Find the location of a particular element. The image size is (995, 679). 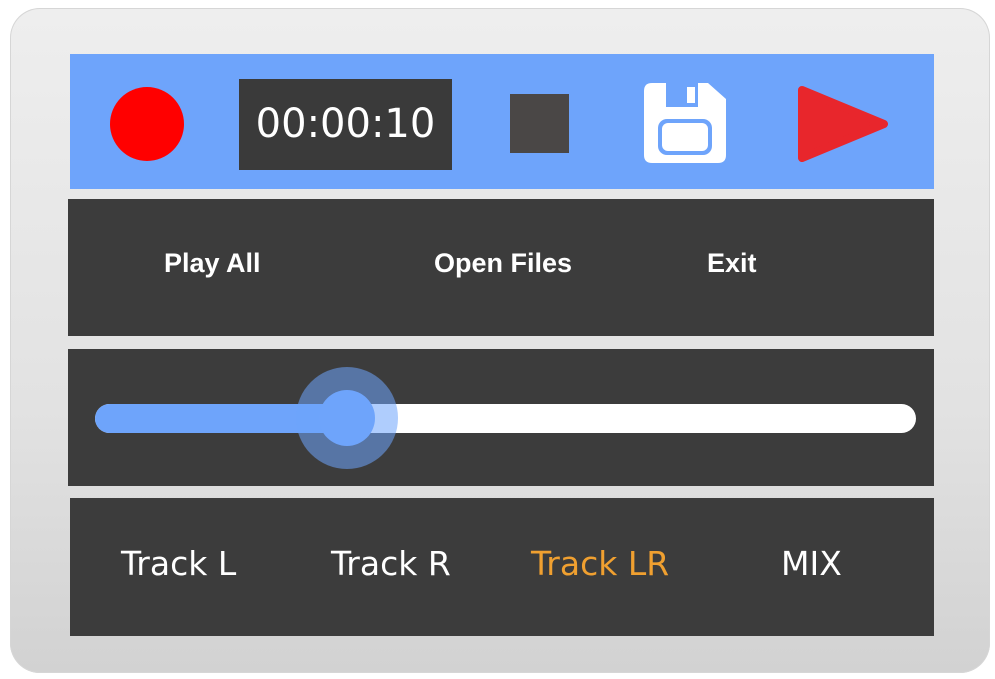

play-triangle-icon is located at coordinates (843, 124).